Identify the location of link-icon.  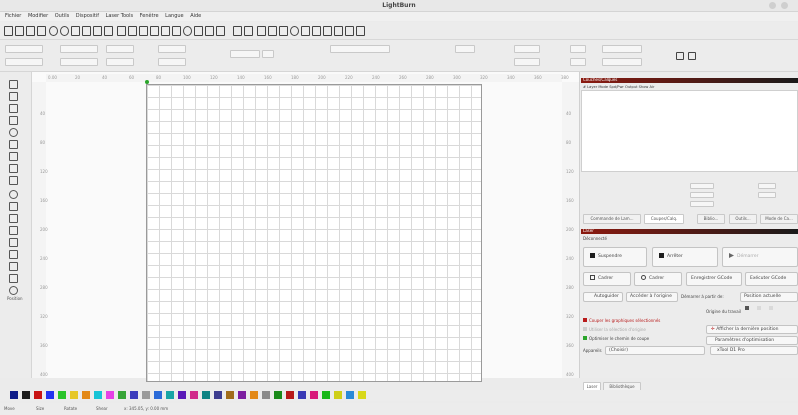
(680, 56).